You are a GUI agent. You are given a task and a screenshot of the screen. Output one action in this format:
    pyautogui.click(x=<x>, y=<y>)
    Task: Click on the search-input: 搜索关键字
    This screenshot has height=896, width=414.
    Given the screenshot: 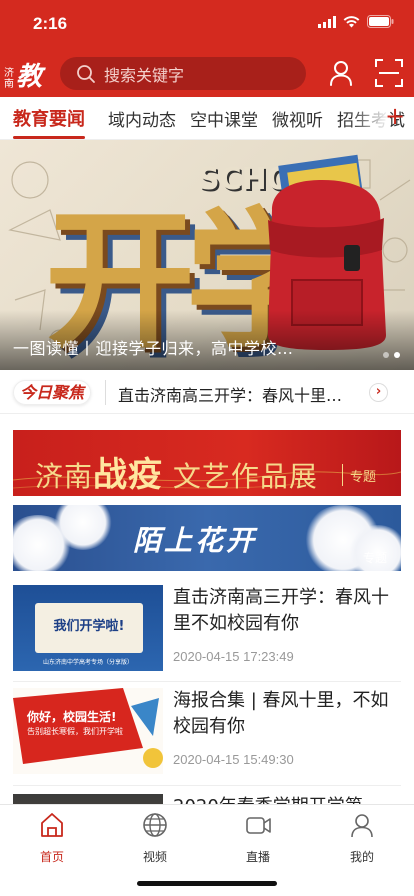 What is the action you would take?
    pyautogui.click(x=183, y=73)
    